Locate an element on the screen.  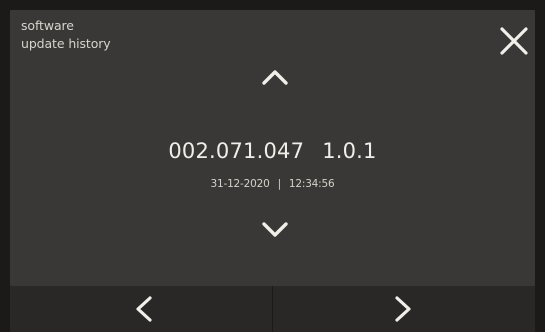
update-date: 31-12-2020 is located at coordinates (240, 184).